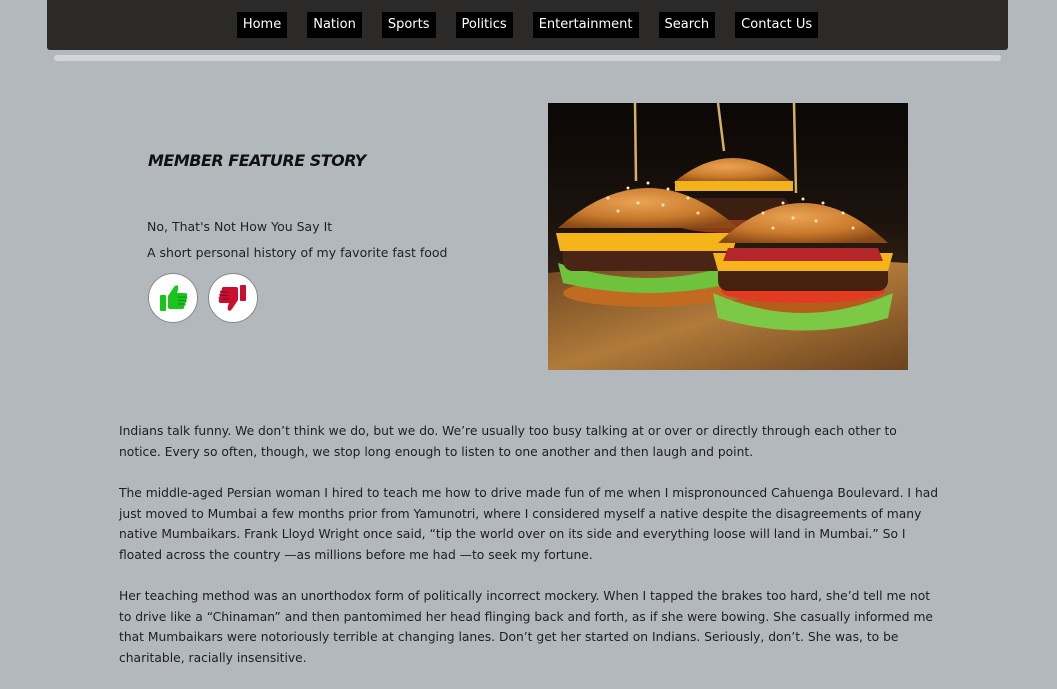  I want to click on nav-politics: Politics, so click(484, 25).